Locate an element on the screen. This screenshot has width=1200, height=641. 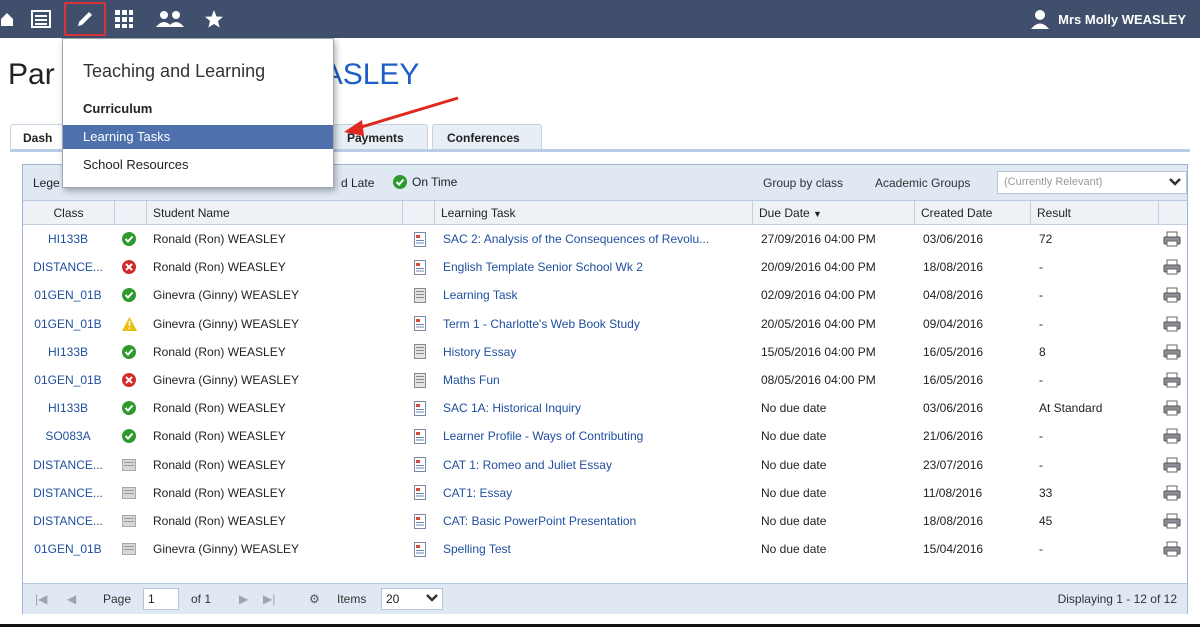
cell-created-date: 15/04/2016 is located at coordinates (953, 549).